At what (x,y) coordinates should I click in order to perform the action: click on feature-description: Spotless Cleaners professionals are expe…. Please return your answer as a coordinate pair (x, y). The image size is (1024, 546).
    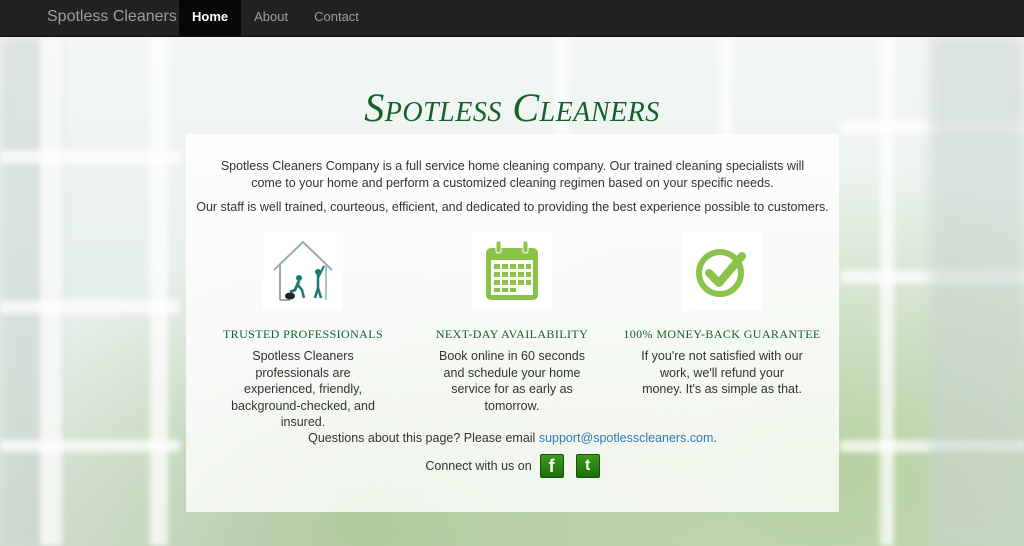
    Looking at the image, I should click on (303, 389).